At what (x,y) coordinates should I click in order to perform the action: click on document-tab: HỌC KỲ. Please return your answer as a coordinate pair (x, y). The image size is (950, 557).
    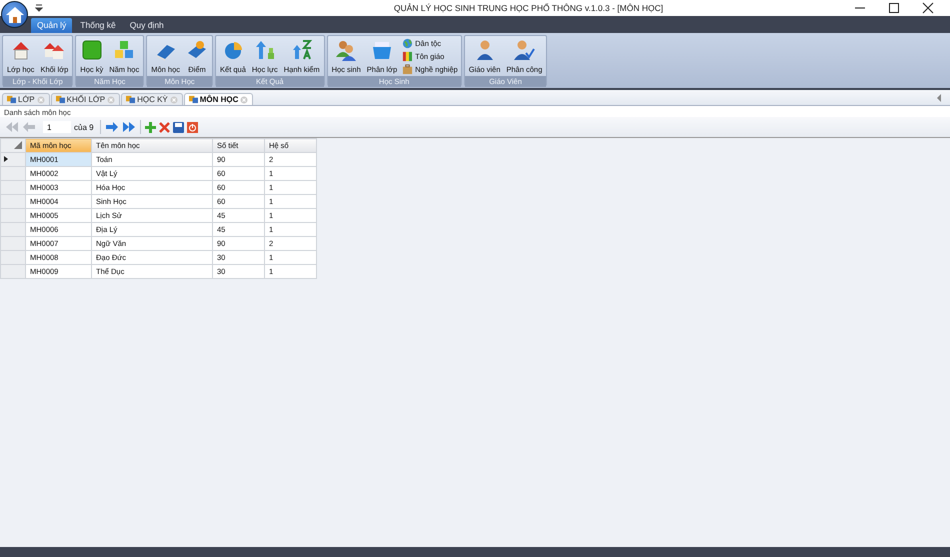
    Looking at the image, I should click on (152, 99).